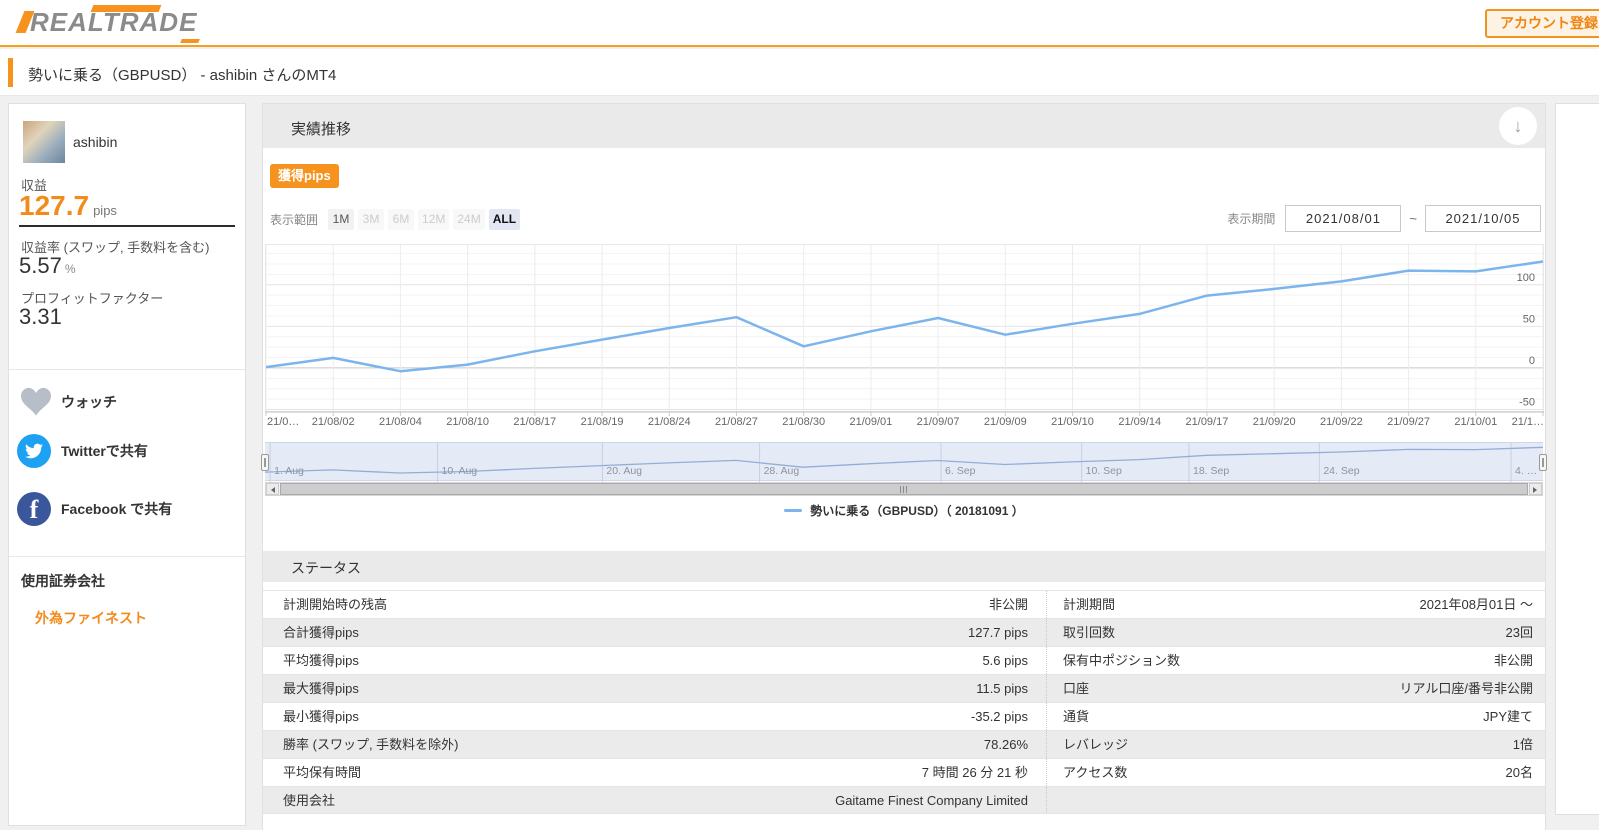  What do you see at coordinates (127, 402) in the screenshot?
I see `watch-button: ウォッチ` at bounding box center [127, 402].